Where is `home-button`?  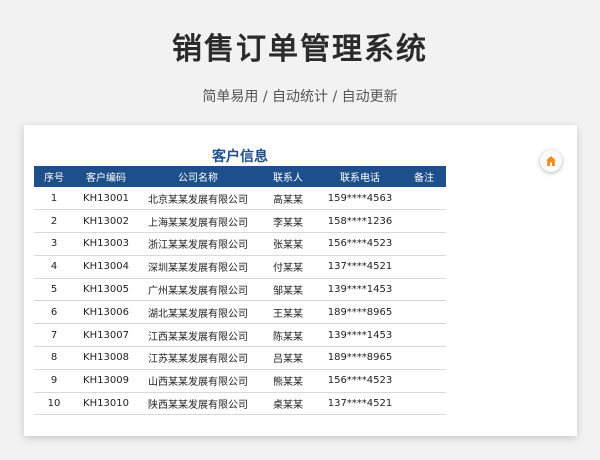 home-button is located at coordinates (551, 161).